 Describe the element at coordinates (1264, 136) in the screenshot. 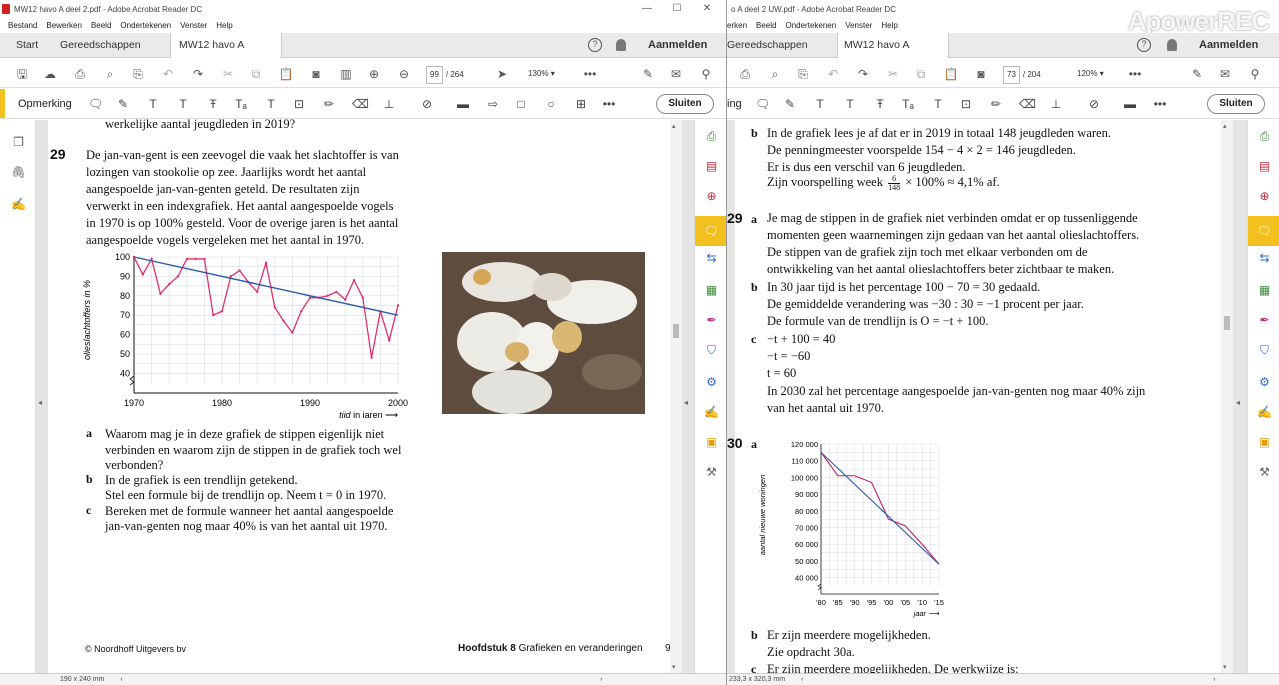

I see `export-pdf-icon: ⎙` at that location.